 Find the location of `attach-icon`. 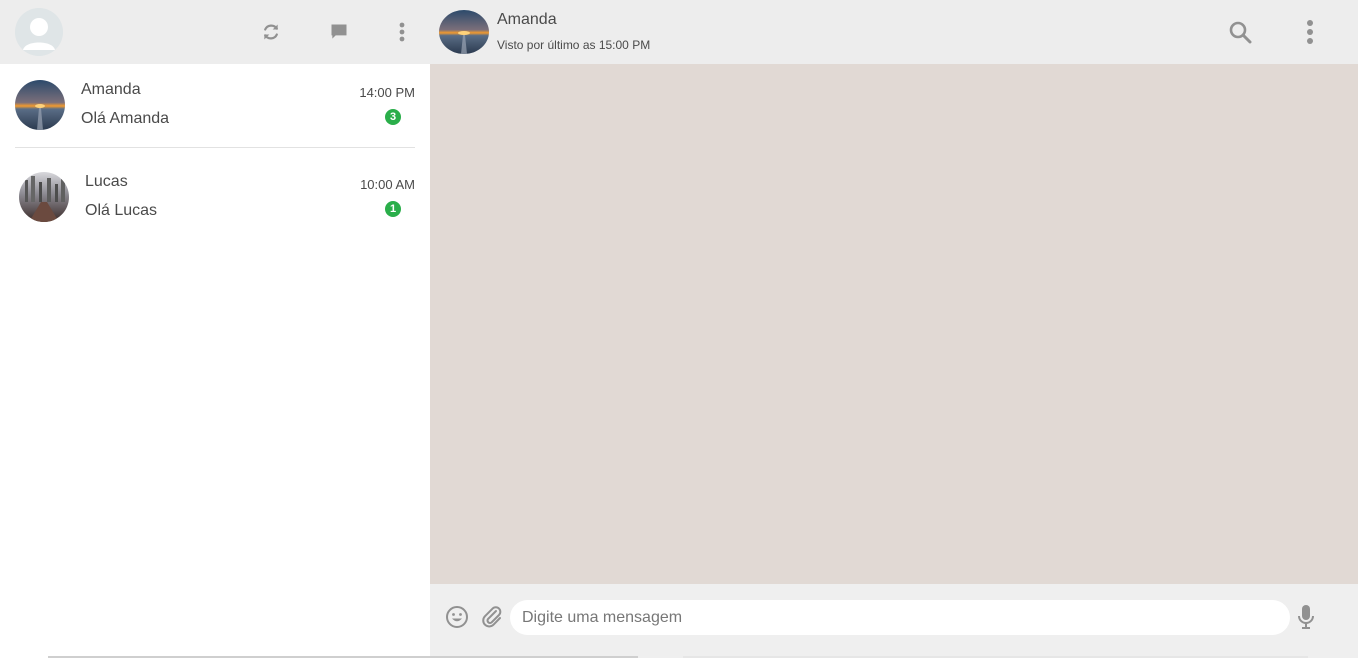

attach-icon is located at coordinates (492, 617).